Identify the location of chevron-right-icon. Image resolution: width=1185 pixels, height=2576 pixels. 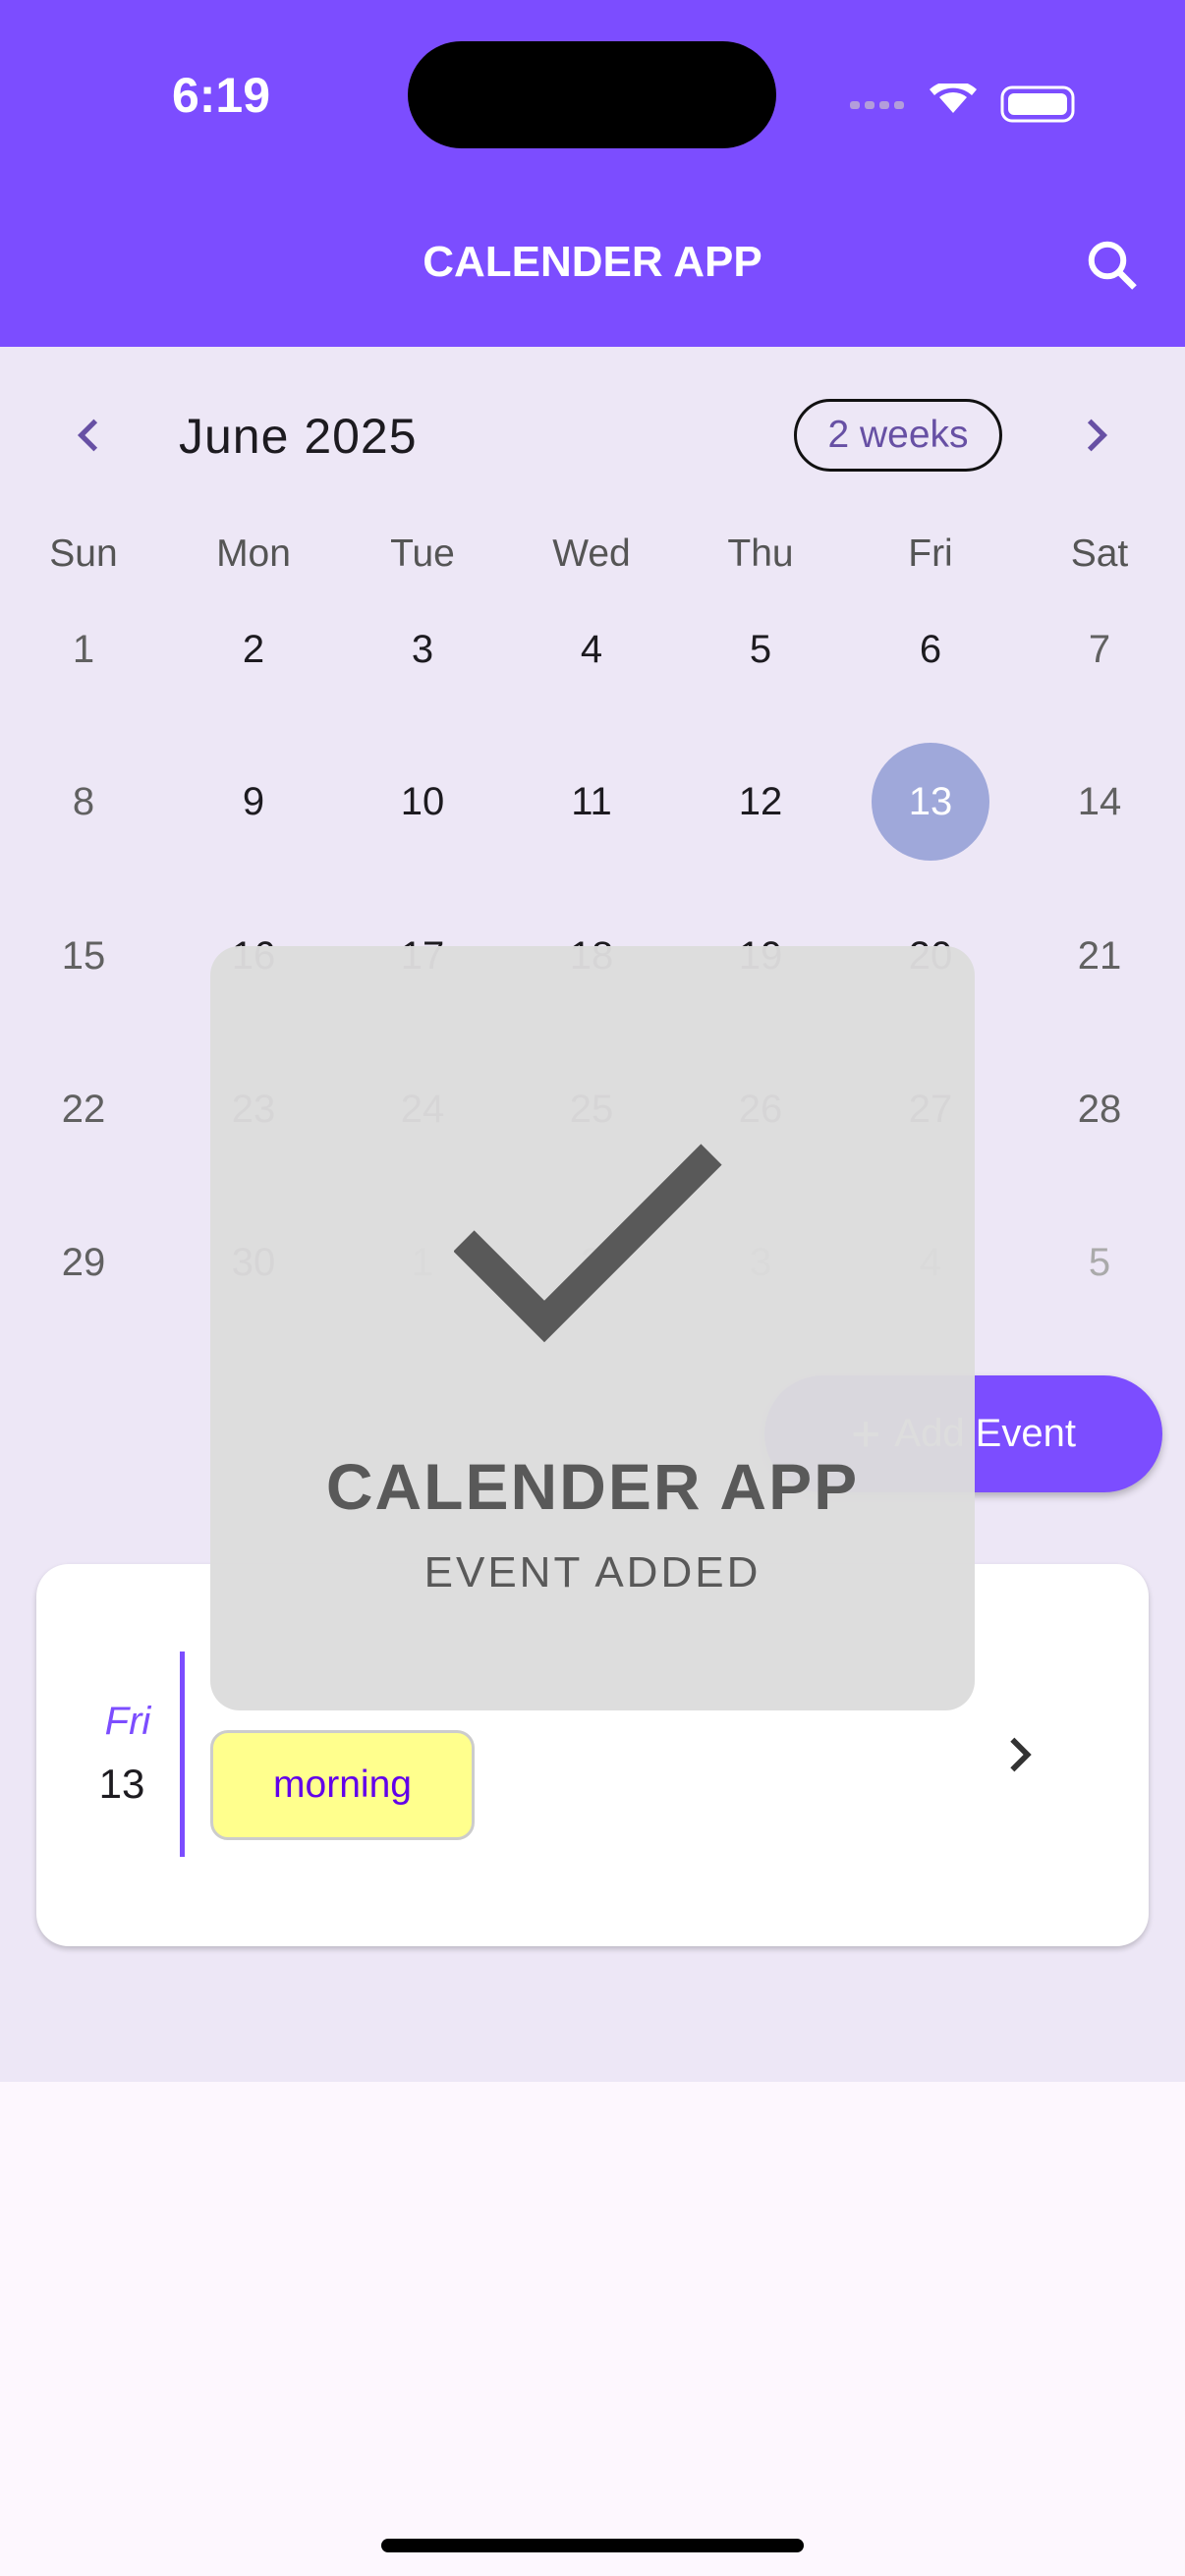
(1020, 1754).